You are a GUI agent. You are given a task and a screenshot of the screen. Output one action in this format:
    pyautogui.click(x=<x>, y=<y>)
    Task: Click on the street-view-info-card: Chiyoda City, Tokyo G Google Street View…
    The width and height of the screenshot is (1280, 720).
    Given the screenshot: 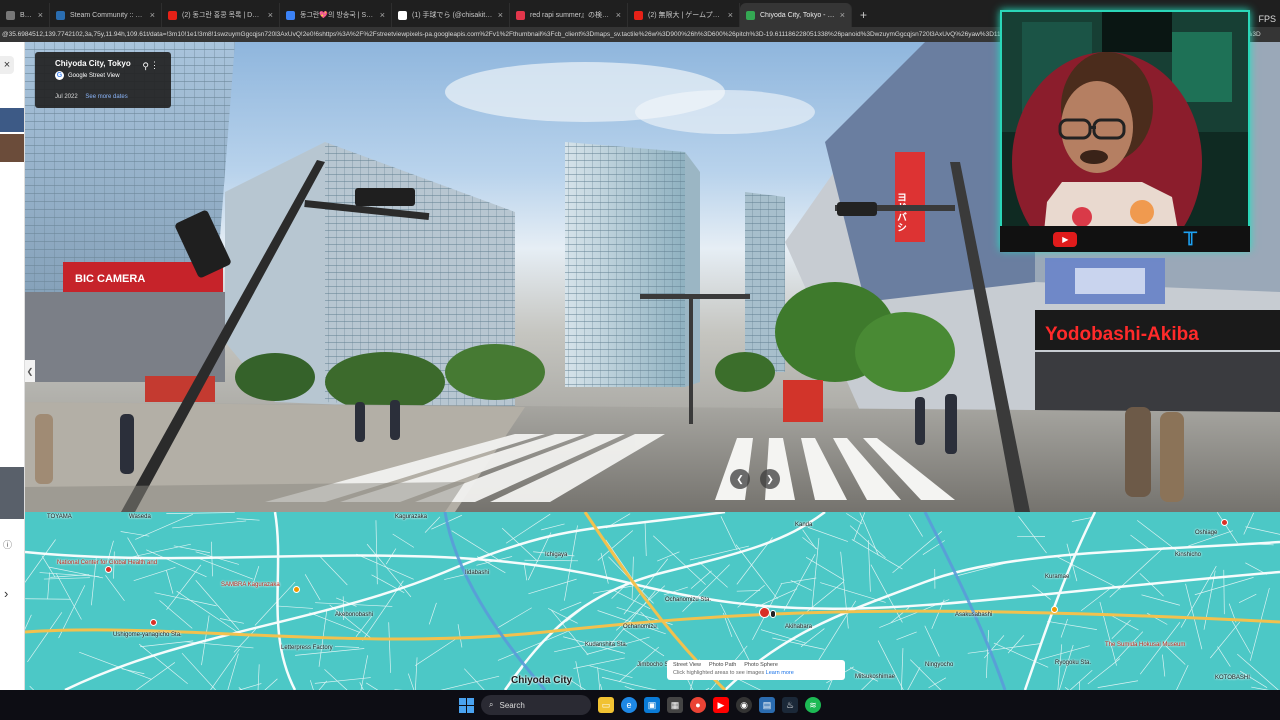 What is the action you would take?
    pyautogui.click(x=103, y=80)
    